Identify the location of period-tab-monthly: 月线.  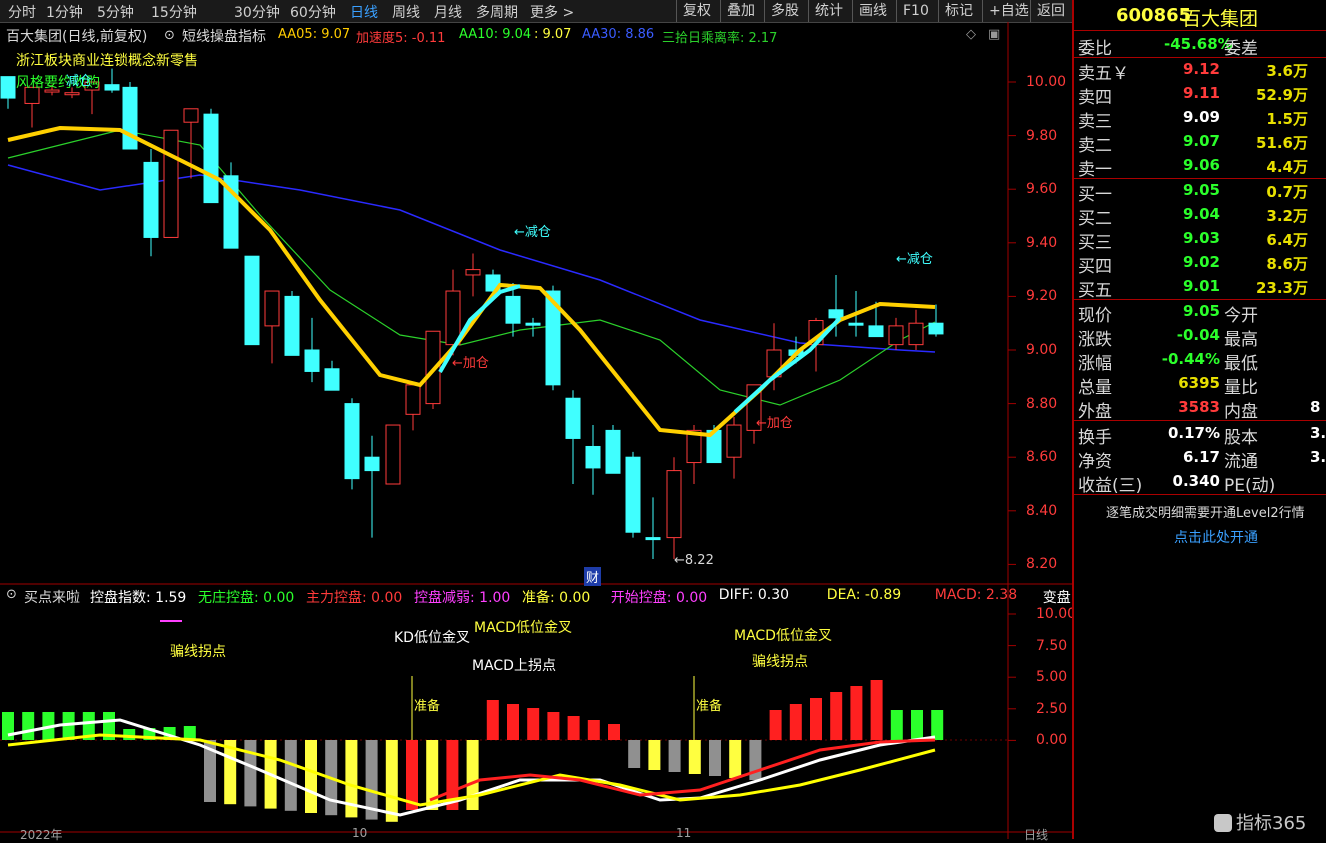
(448, 12).